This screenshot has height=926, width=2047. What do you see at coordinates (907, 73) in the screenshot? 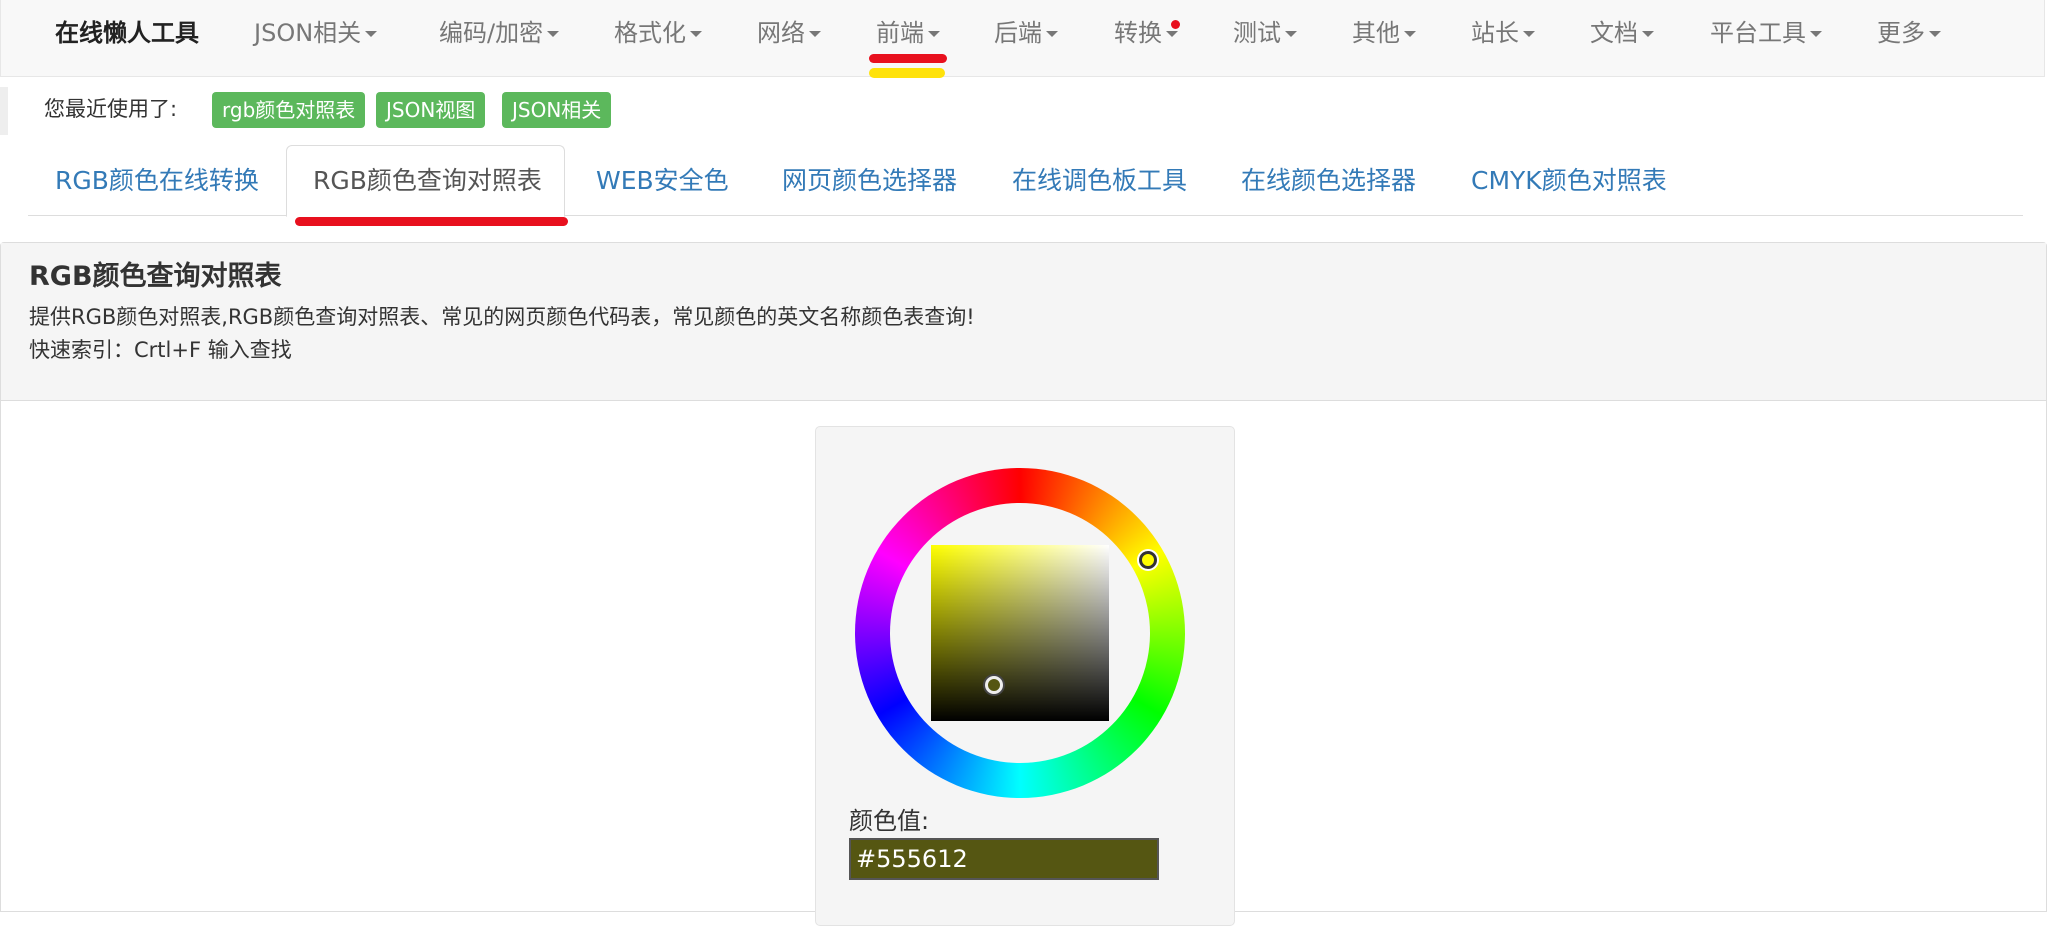
I see `highlight-yellow-underline` at bounding box center [907, 73].